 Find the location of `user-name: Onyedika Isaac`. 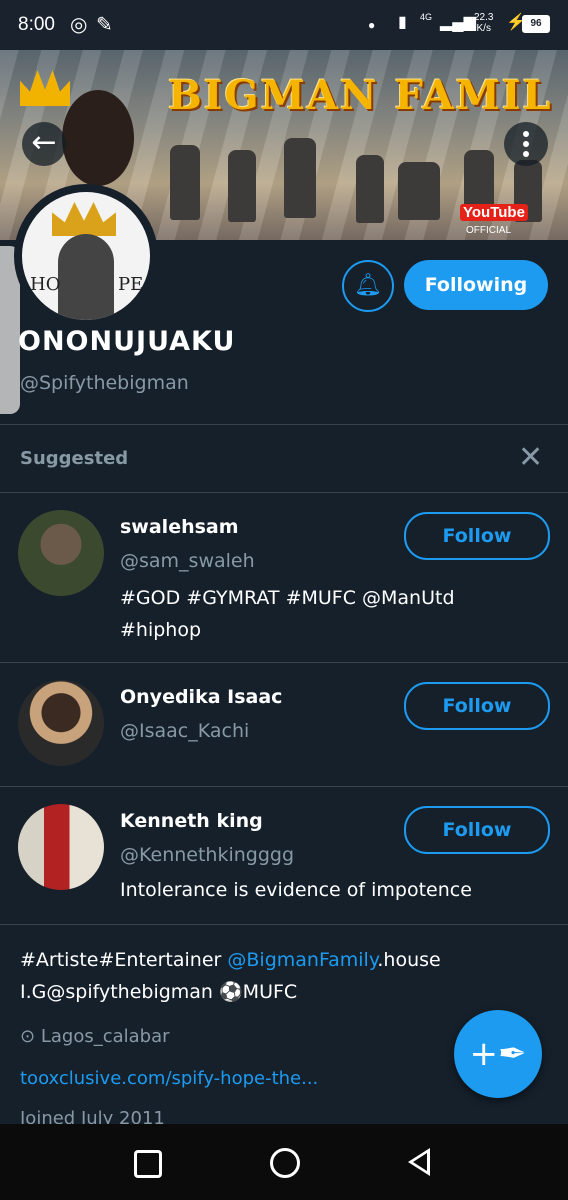

user-name: Onyedika Isaac is located at coordinates (201, 697).